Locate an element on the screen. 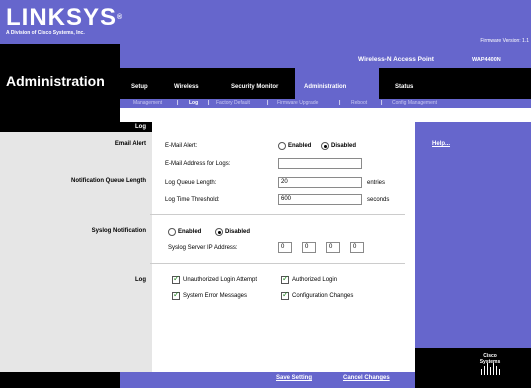 Image resolution: width=531 pixels, height=388 pixels. email-alert-disabled-radio is located at coordinates (325, 146).